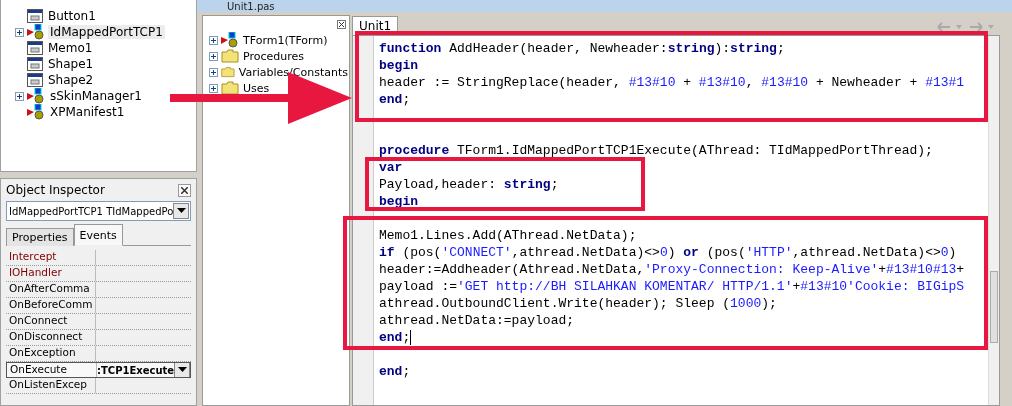  I want to click on tree-item: TForm1(TForm), so click(285, 40).